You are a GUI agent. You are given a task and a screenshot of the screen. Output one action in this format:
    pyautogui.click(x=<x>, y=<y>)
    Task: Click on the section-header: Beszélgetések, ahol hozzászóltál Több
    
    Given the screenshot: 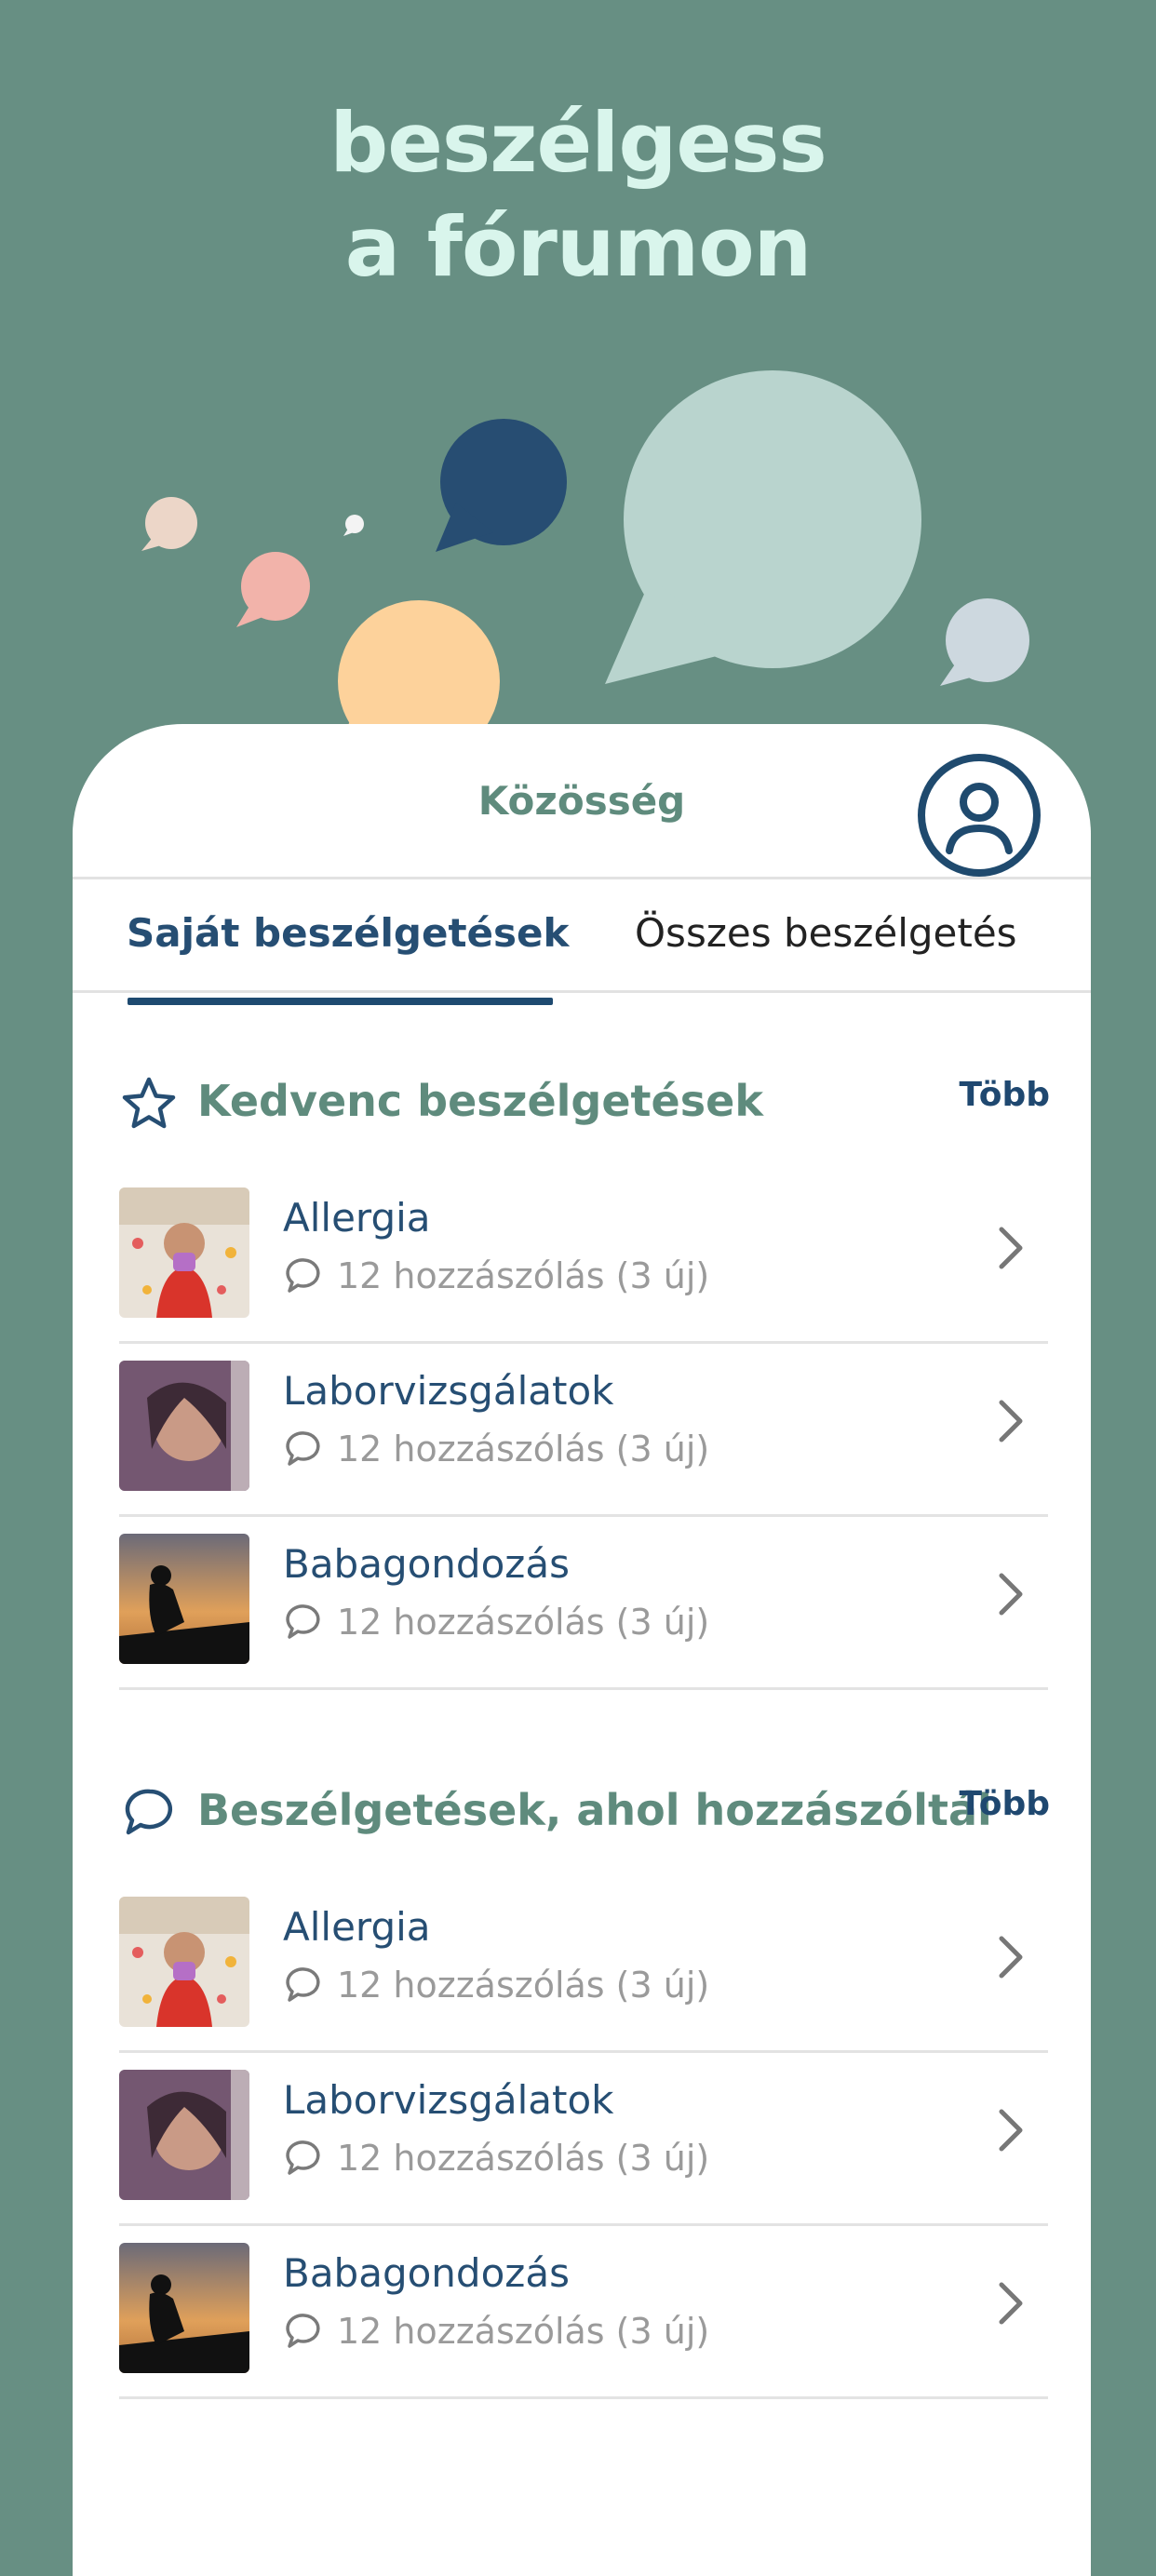 What is the action you would take?
    pyautogui.click(x=584, y=1815)
    